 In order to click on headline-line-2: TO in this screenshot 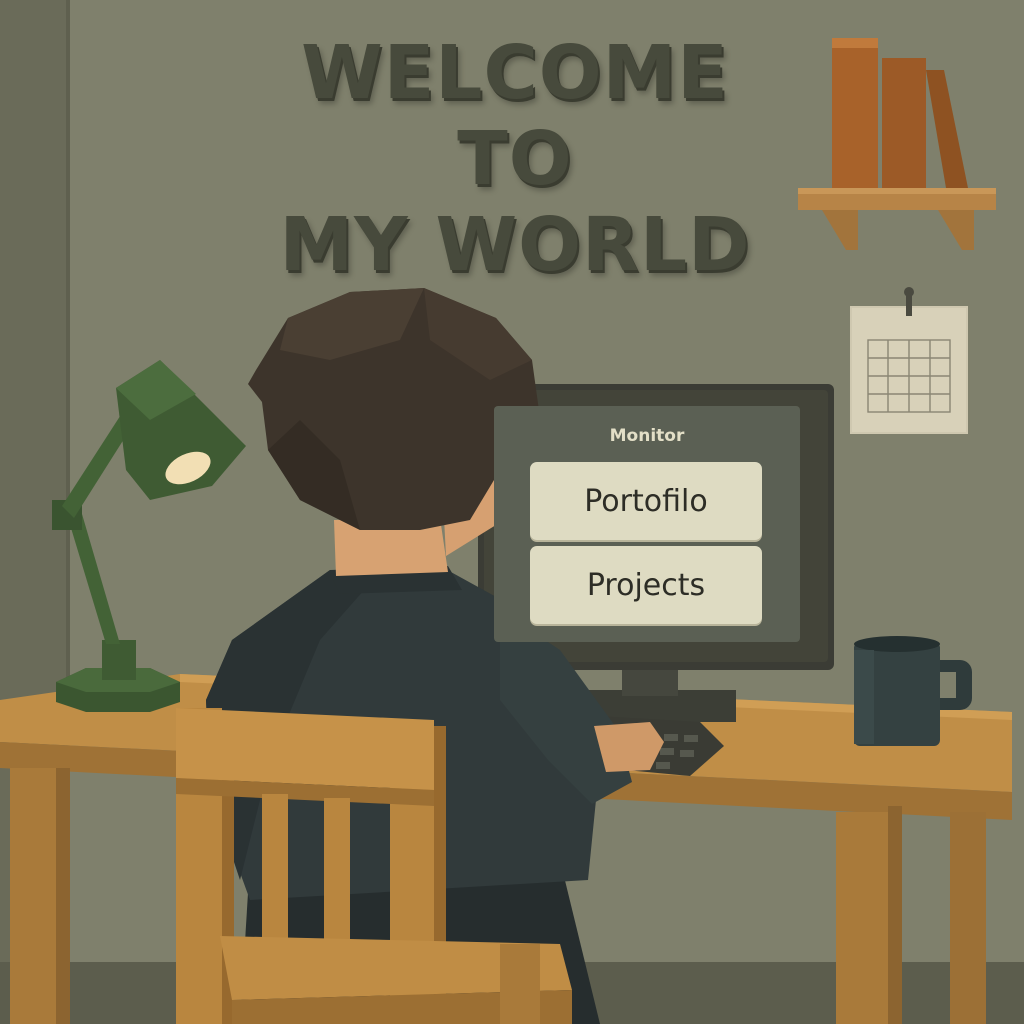, I will do `click(515, 159)`.